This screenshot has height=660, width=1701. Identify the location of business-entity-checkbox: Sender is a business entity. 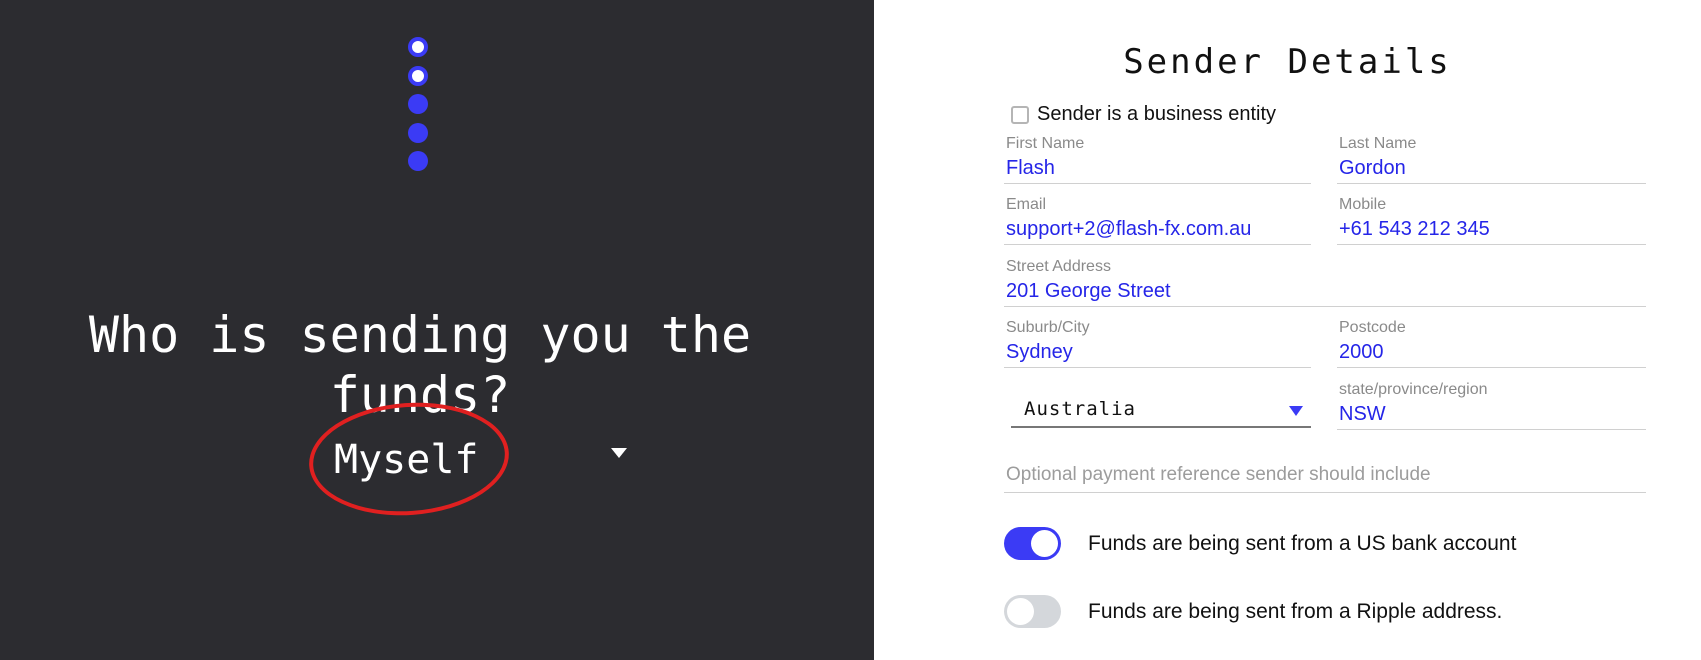
(1143, 114).